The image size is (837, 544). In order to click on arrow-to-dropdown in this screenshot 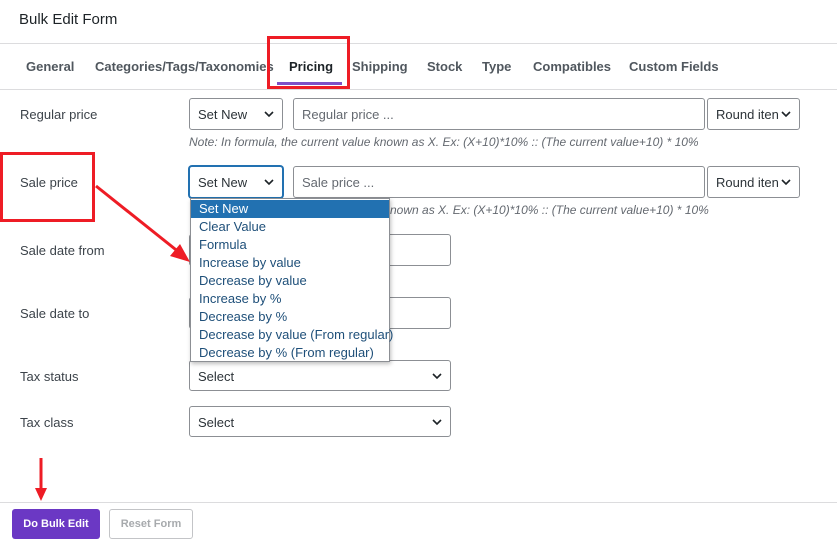, I will do `click(142, 223)`.